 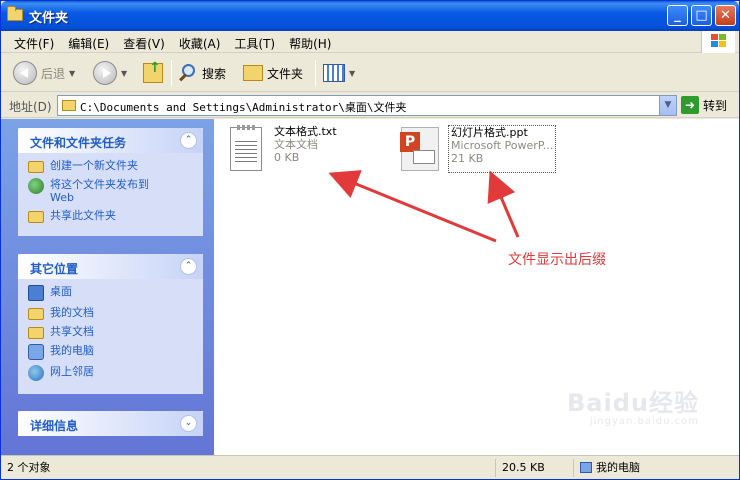 What do you see at coordinates (36, 293) in the screenshot?
I see `desktop-icon` at bounding box center [36, 293].